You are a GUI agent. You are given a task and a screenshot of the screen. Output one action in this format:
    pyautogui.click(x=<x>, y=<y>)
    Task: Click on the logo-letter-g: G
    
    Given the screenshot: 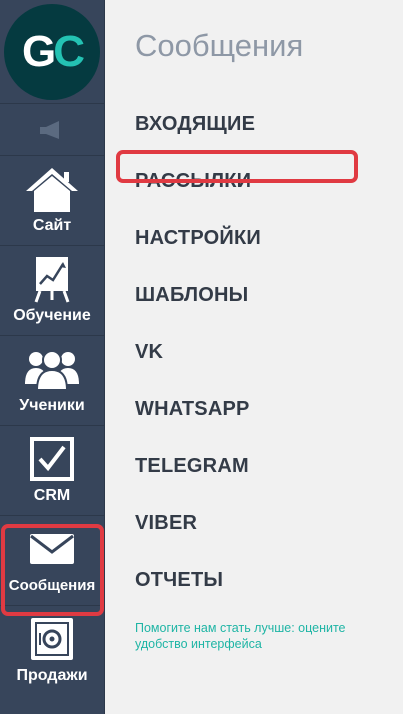 What is the action you would take?
    pyautogui.click(x=38, y=51)
    